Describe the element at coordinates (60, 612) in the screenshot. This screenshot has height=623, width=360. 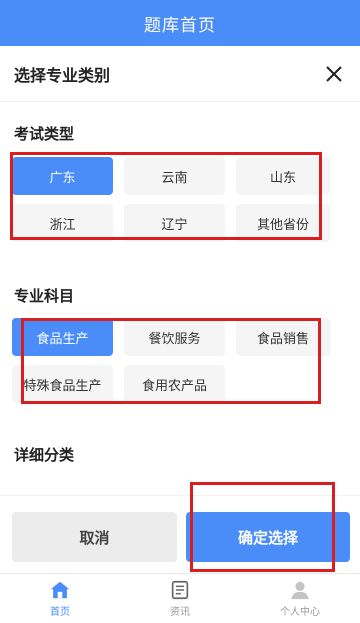
I see `tab-label: 首页` at that location.